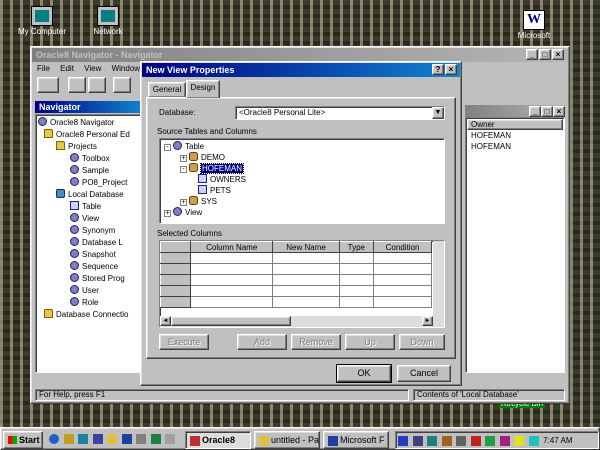 This screenshot has height=450, width=600. Describe the element at coordinates (84, 290) in the screenshot. I see `tree-item-user: User` at that location.